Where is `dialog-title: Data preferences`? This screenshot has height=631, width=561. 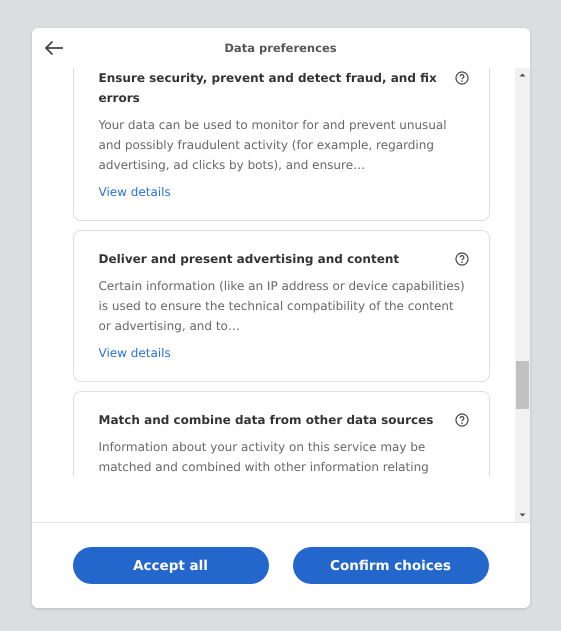
dialog-title: Data preferences is located at coordinates (280, 48).